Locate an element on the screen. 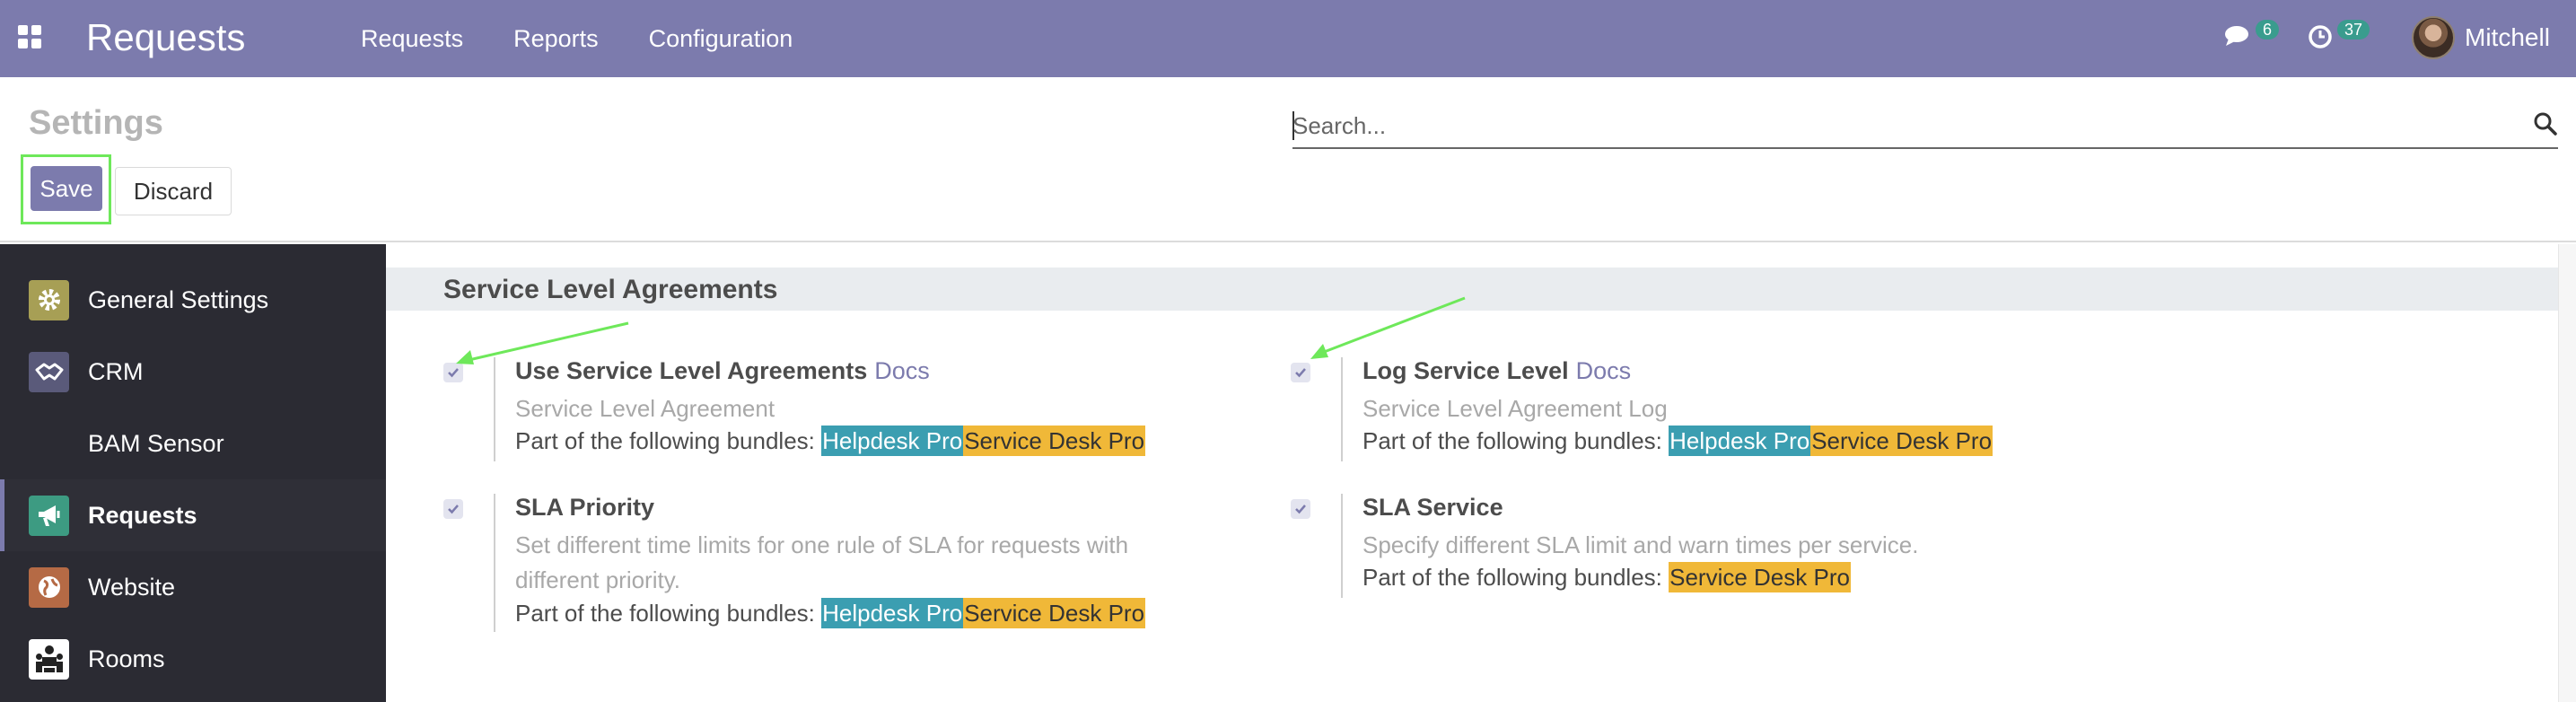 The height and width of the screenshot is (702, 2576). sidebar-item-general-settings: General Settings is located at coordinates (193, 300).